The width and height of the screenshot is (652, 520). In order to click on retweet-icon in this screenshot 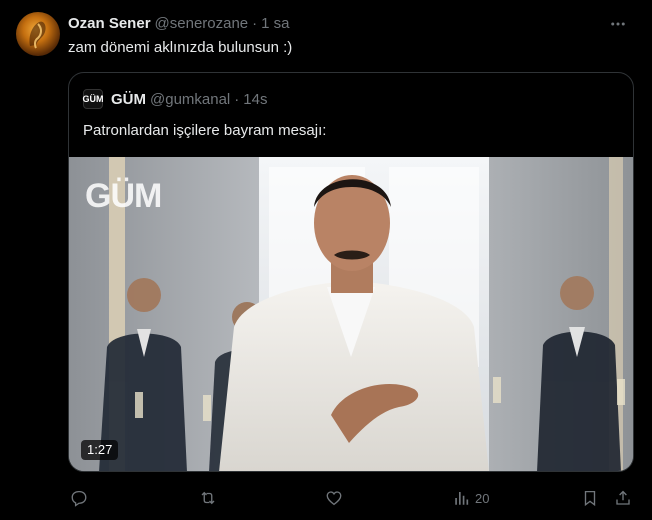, I will do `click(208, 498)`.